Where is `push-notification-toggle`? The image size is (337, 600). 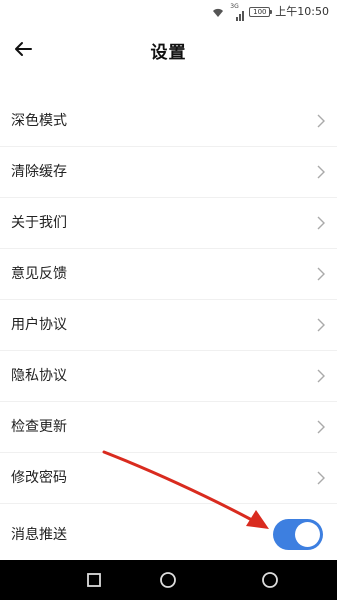
push-notification-toggle is located at coordinates (298, 534).